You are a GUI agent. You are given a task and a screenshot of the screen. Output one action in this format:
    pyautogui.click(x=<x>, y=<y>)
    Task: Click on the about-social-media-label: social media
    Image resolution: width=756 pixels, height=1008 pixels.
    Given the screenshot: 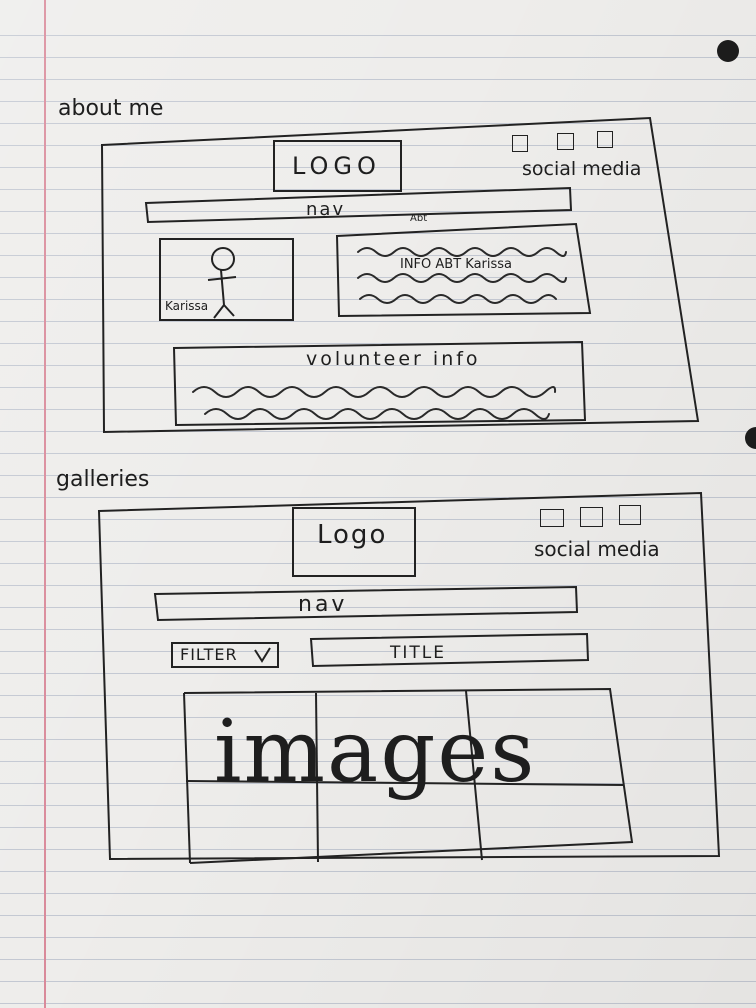 What is the action you would take?
    pyautogui.click(x=582, y=169)
    